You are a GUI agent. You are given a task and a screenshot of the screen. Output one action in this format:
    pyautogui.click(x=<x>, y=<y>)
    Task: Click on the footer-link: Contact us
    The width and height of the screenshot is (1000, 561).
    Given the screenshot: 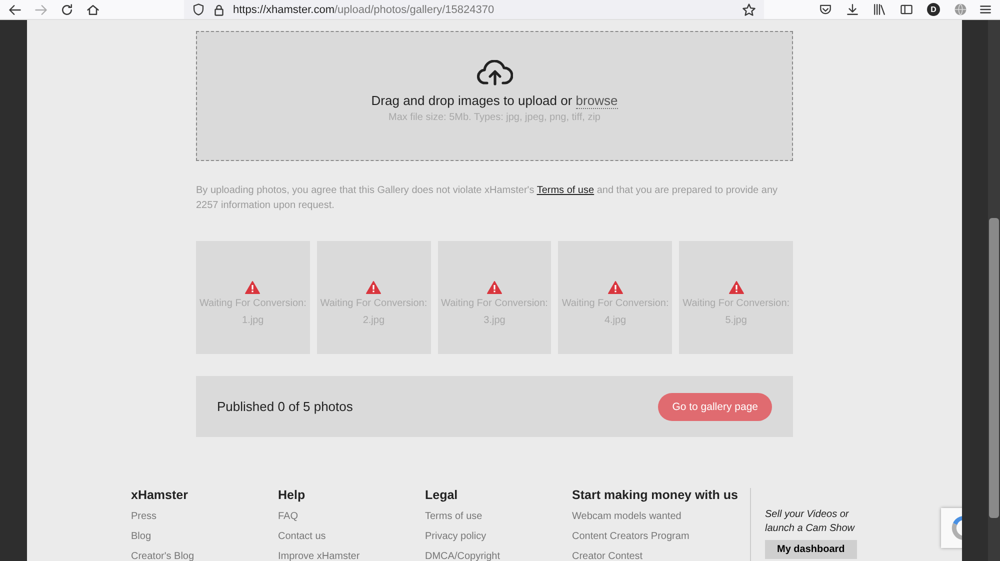 What is the action you would take?
    pyautogui.click(x=302, y=536)
    